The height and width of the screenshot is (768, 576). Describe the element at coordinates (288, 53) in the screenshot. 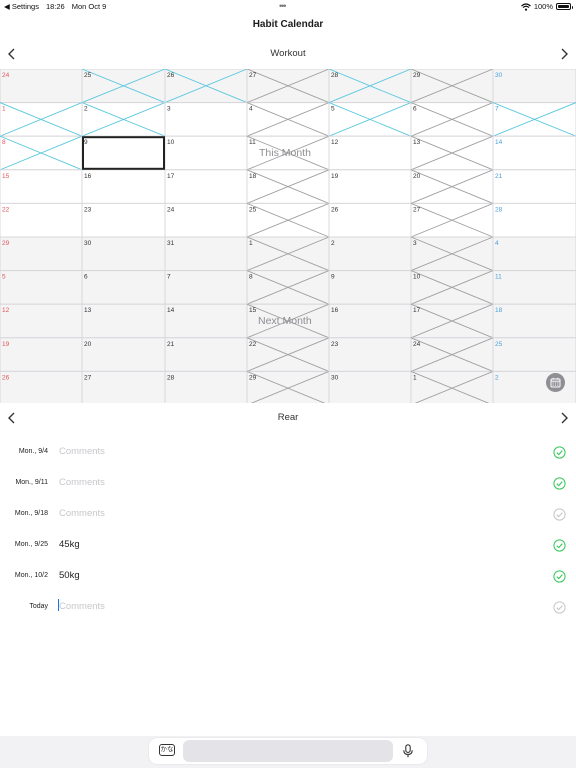

I see `habit-name: Workout` at that location.